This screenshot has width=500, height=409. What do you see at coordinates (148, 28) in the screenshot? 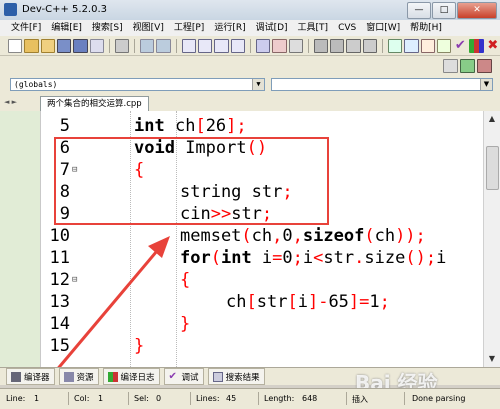
I see `menu-view: 视图[V]` at bounding box center [148, 28].